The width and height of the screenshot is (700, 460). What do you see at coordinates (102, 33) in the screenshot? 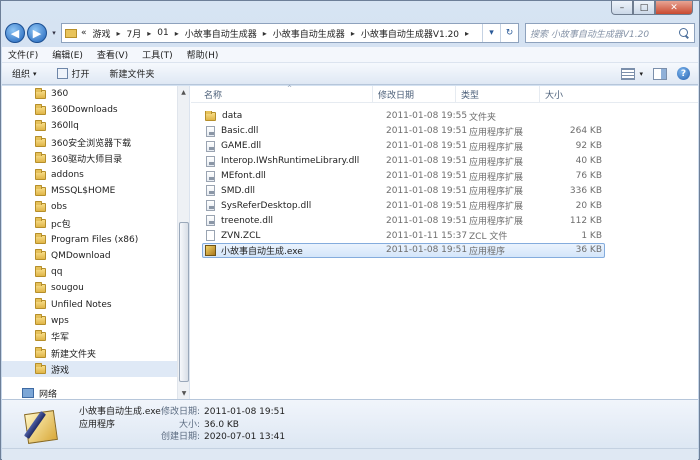
I see `breadcrumb-item: 游戏` at bounding box center [102, 33].